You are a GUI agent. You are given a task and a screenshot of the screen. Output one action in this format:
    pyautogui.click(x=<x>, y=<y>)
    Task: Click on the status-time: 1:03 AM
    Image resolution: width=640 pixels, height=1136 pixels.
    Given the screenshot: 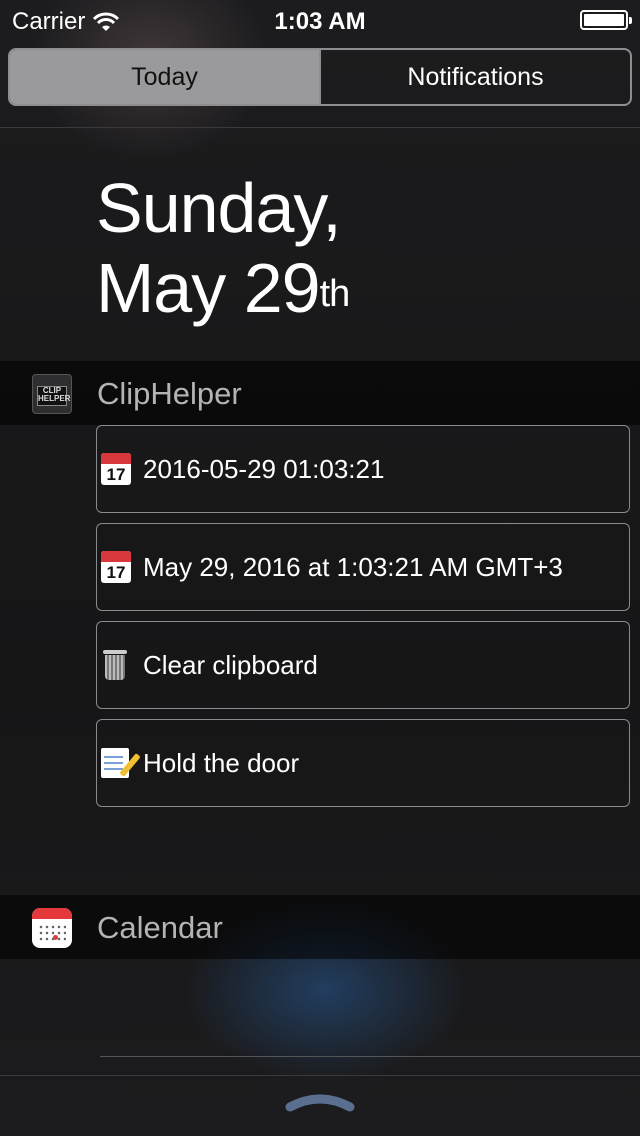 What is the action you would take?
    pyautogui.click(x=320, y=21)
    